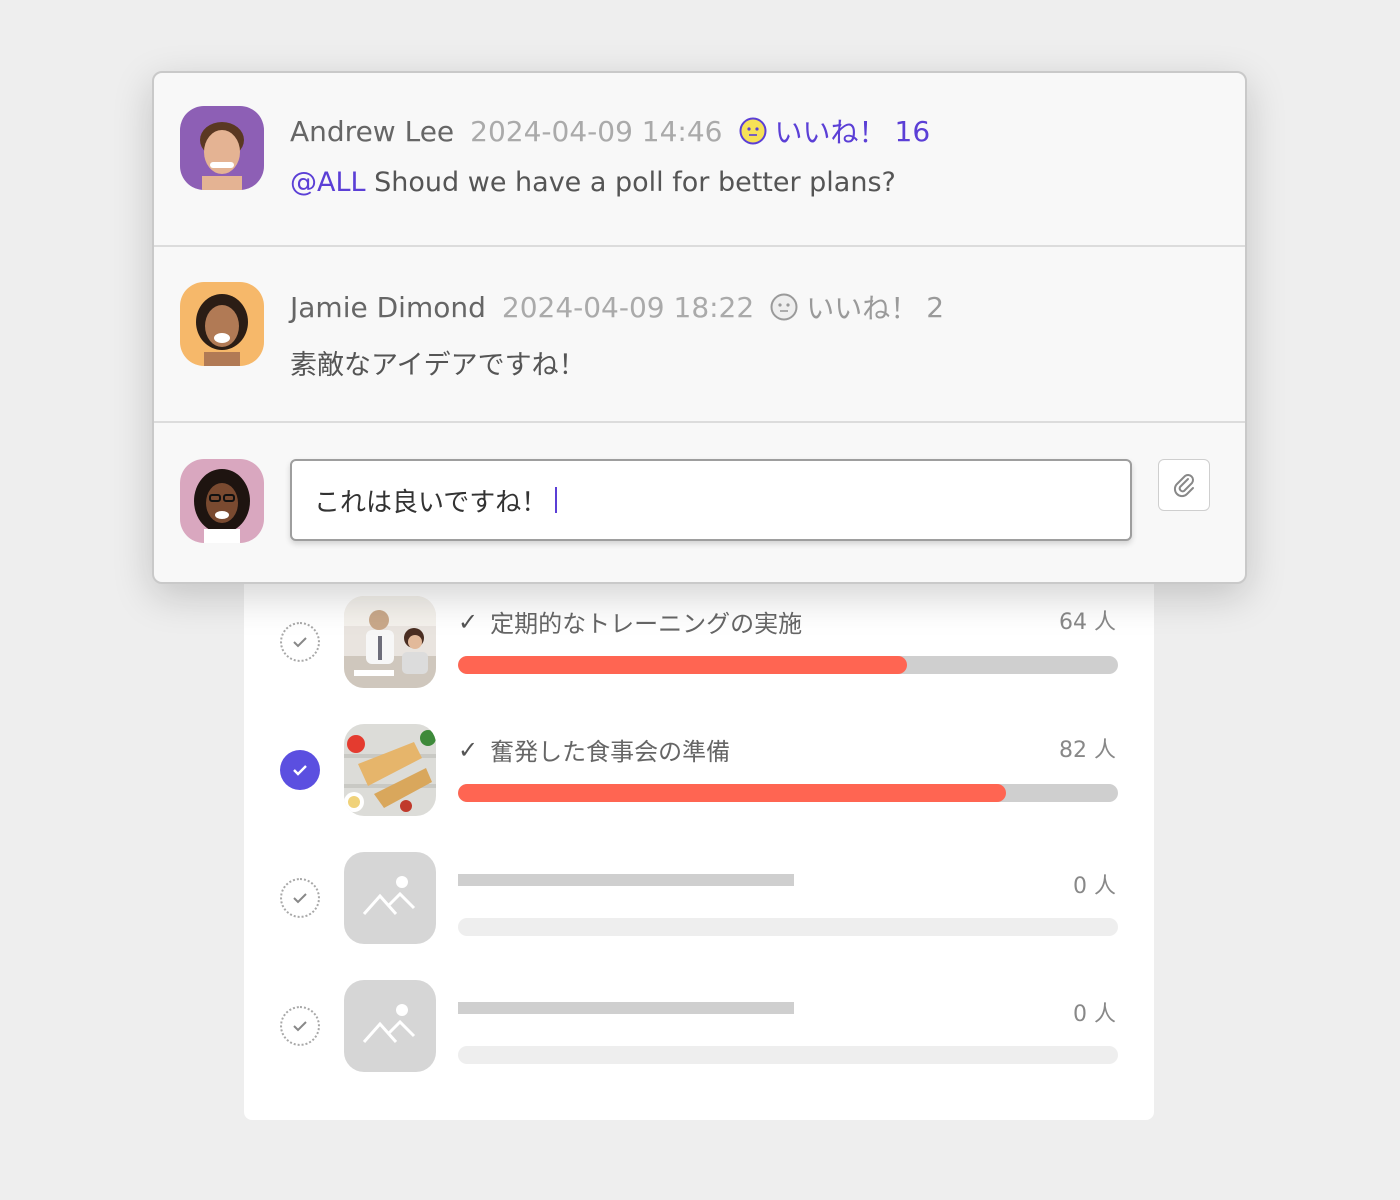  I want to click on like-count: 16, so click(912, 131).